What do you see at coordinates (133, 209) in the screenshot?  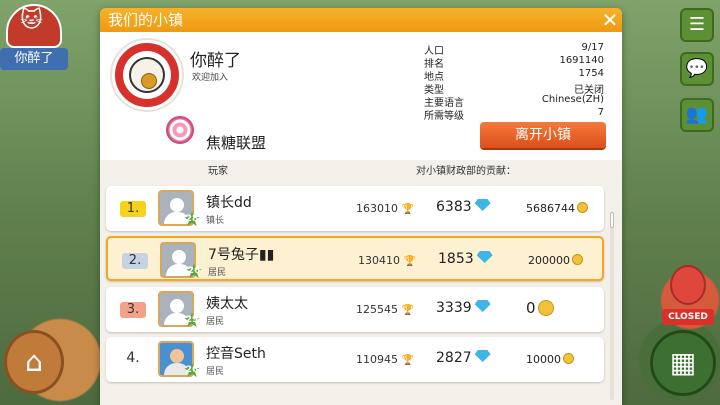 I see `rank-badge: 1.` at bounding box center [133, 209].